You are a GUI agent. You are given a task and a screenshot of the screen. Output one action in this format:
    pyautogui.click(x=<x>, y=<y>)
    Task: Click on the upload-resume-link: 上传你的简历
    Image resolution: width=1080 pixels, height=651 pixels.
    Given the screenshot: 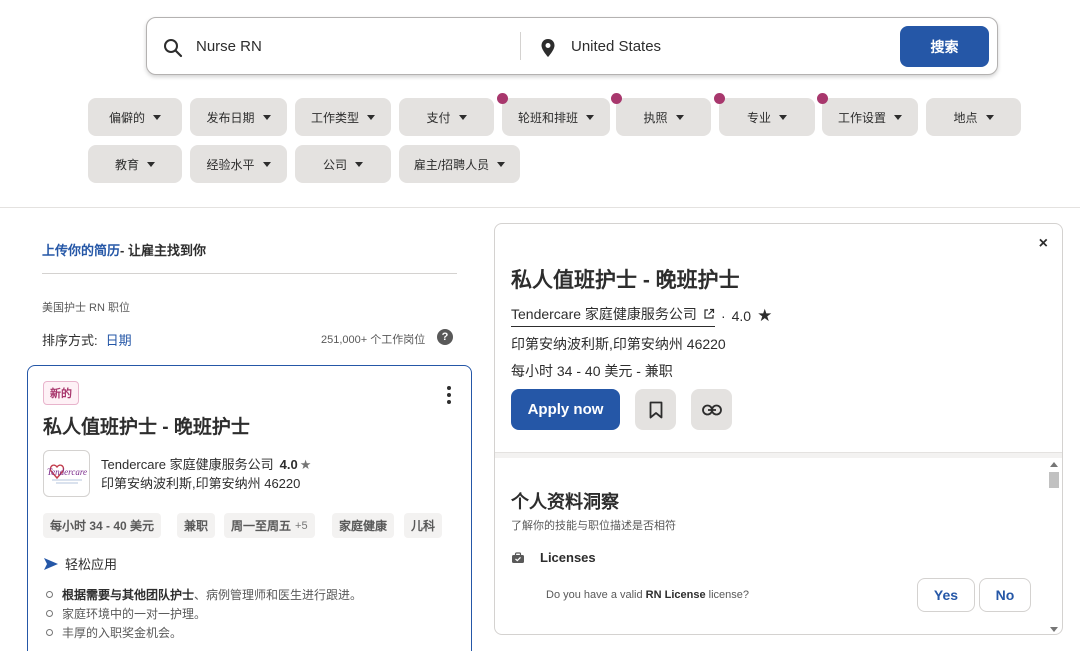 What is the action you would take?
    pyautogui.click(x=81, y=250)
    